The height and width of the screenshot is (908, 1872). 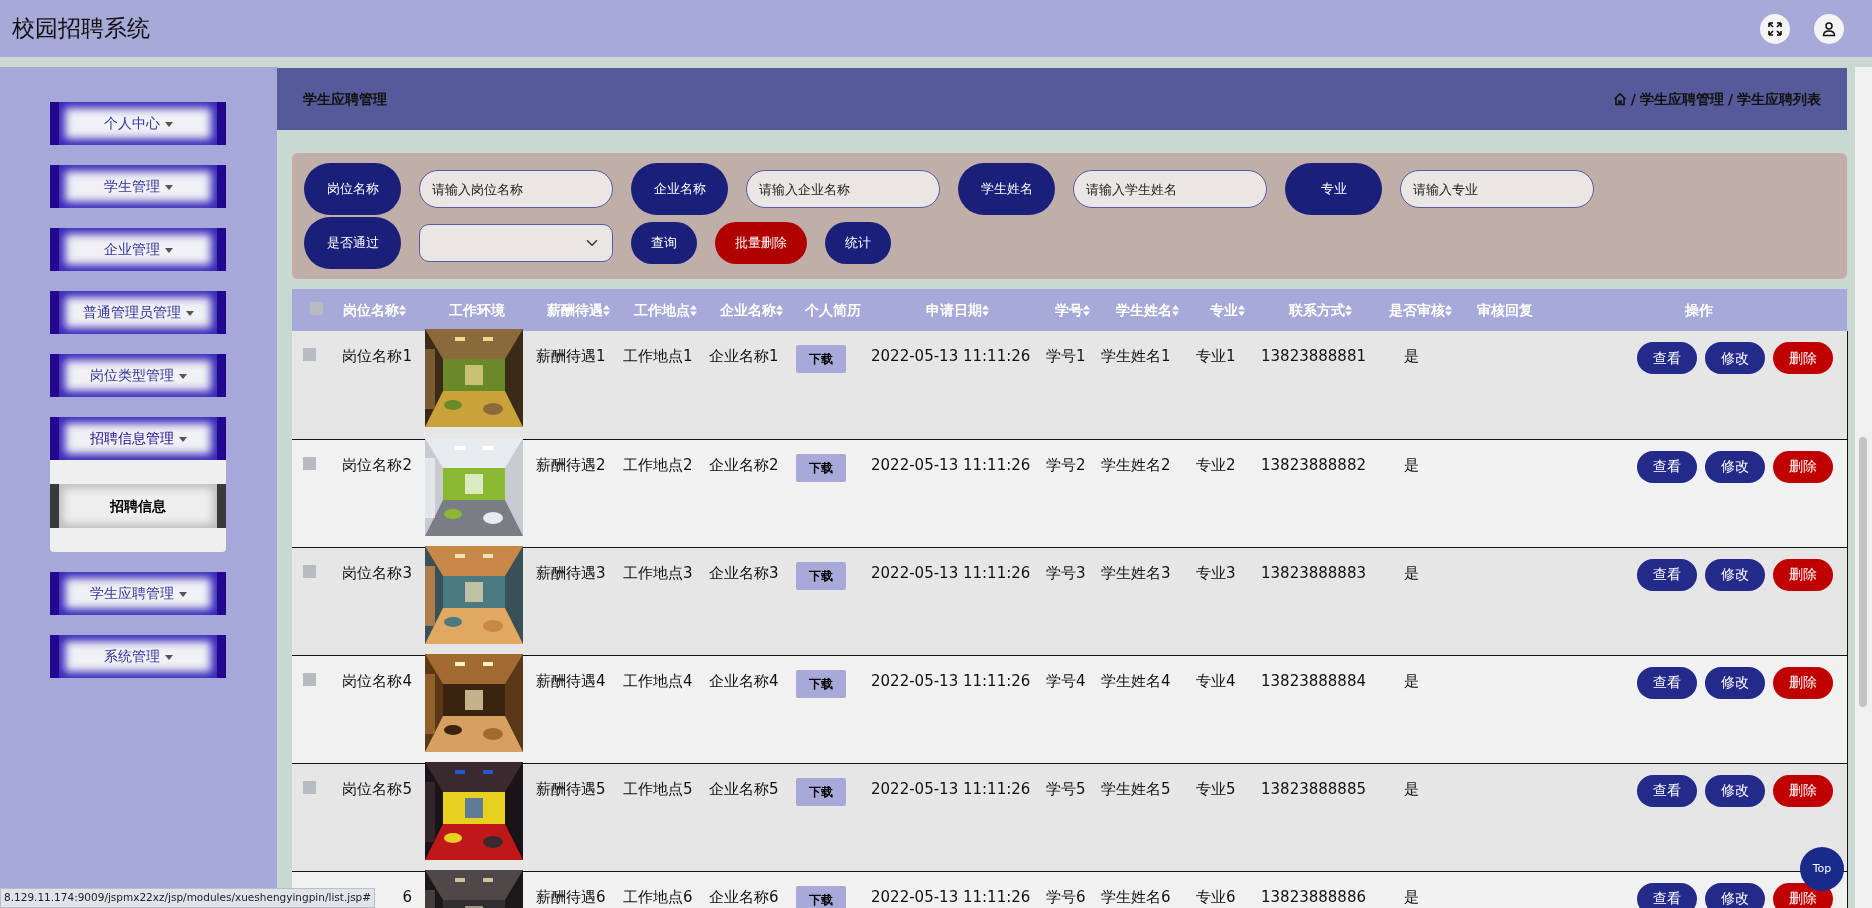 I want to click on menu-button: 系统管理, so click(x=138, y=656).